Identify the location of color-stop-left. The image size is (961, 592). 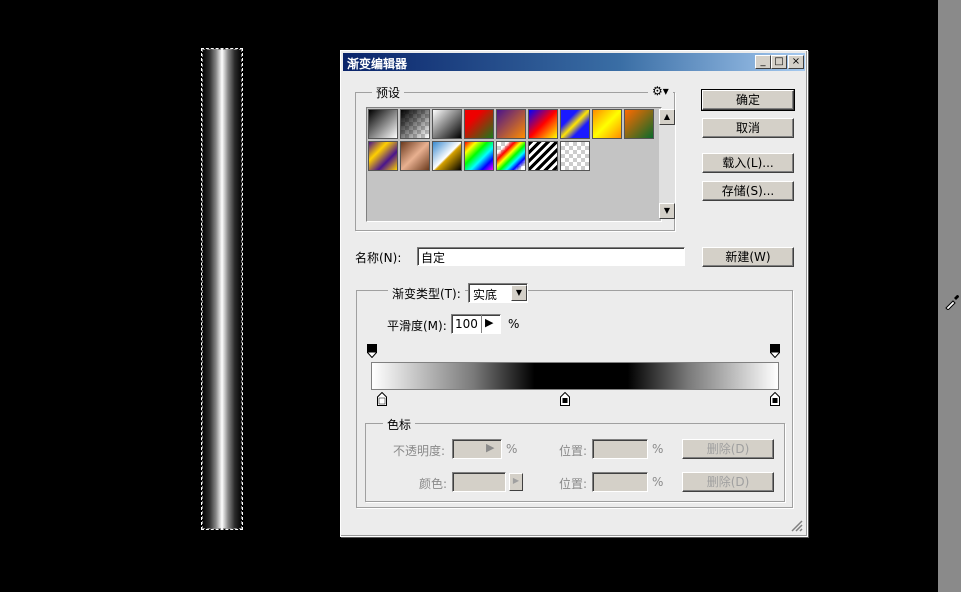
(382, 398).